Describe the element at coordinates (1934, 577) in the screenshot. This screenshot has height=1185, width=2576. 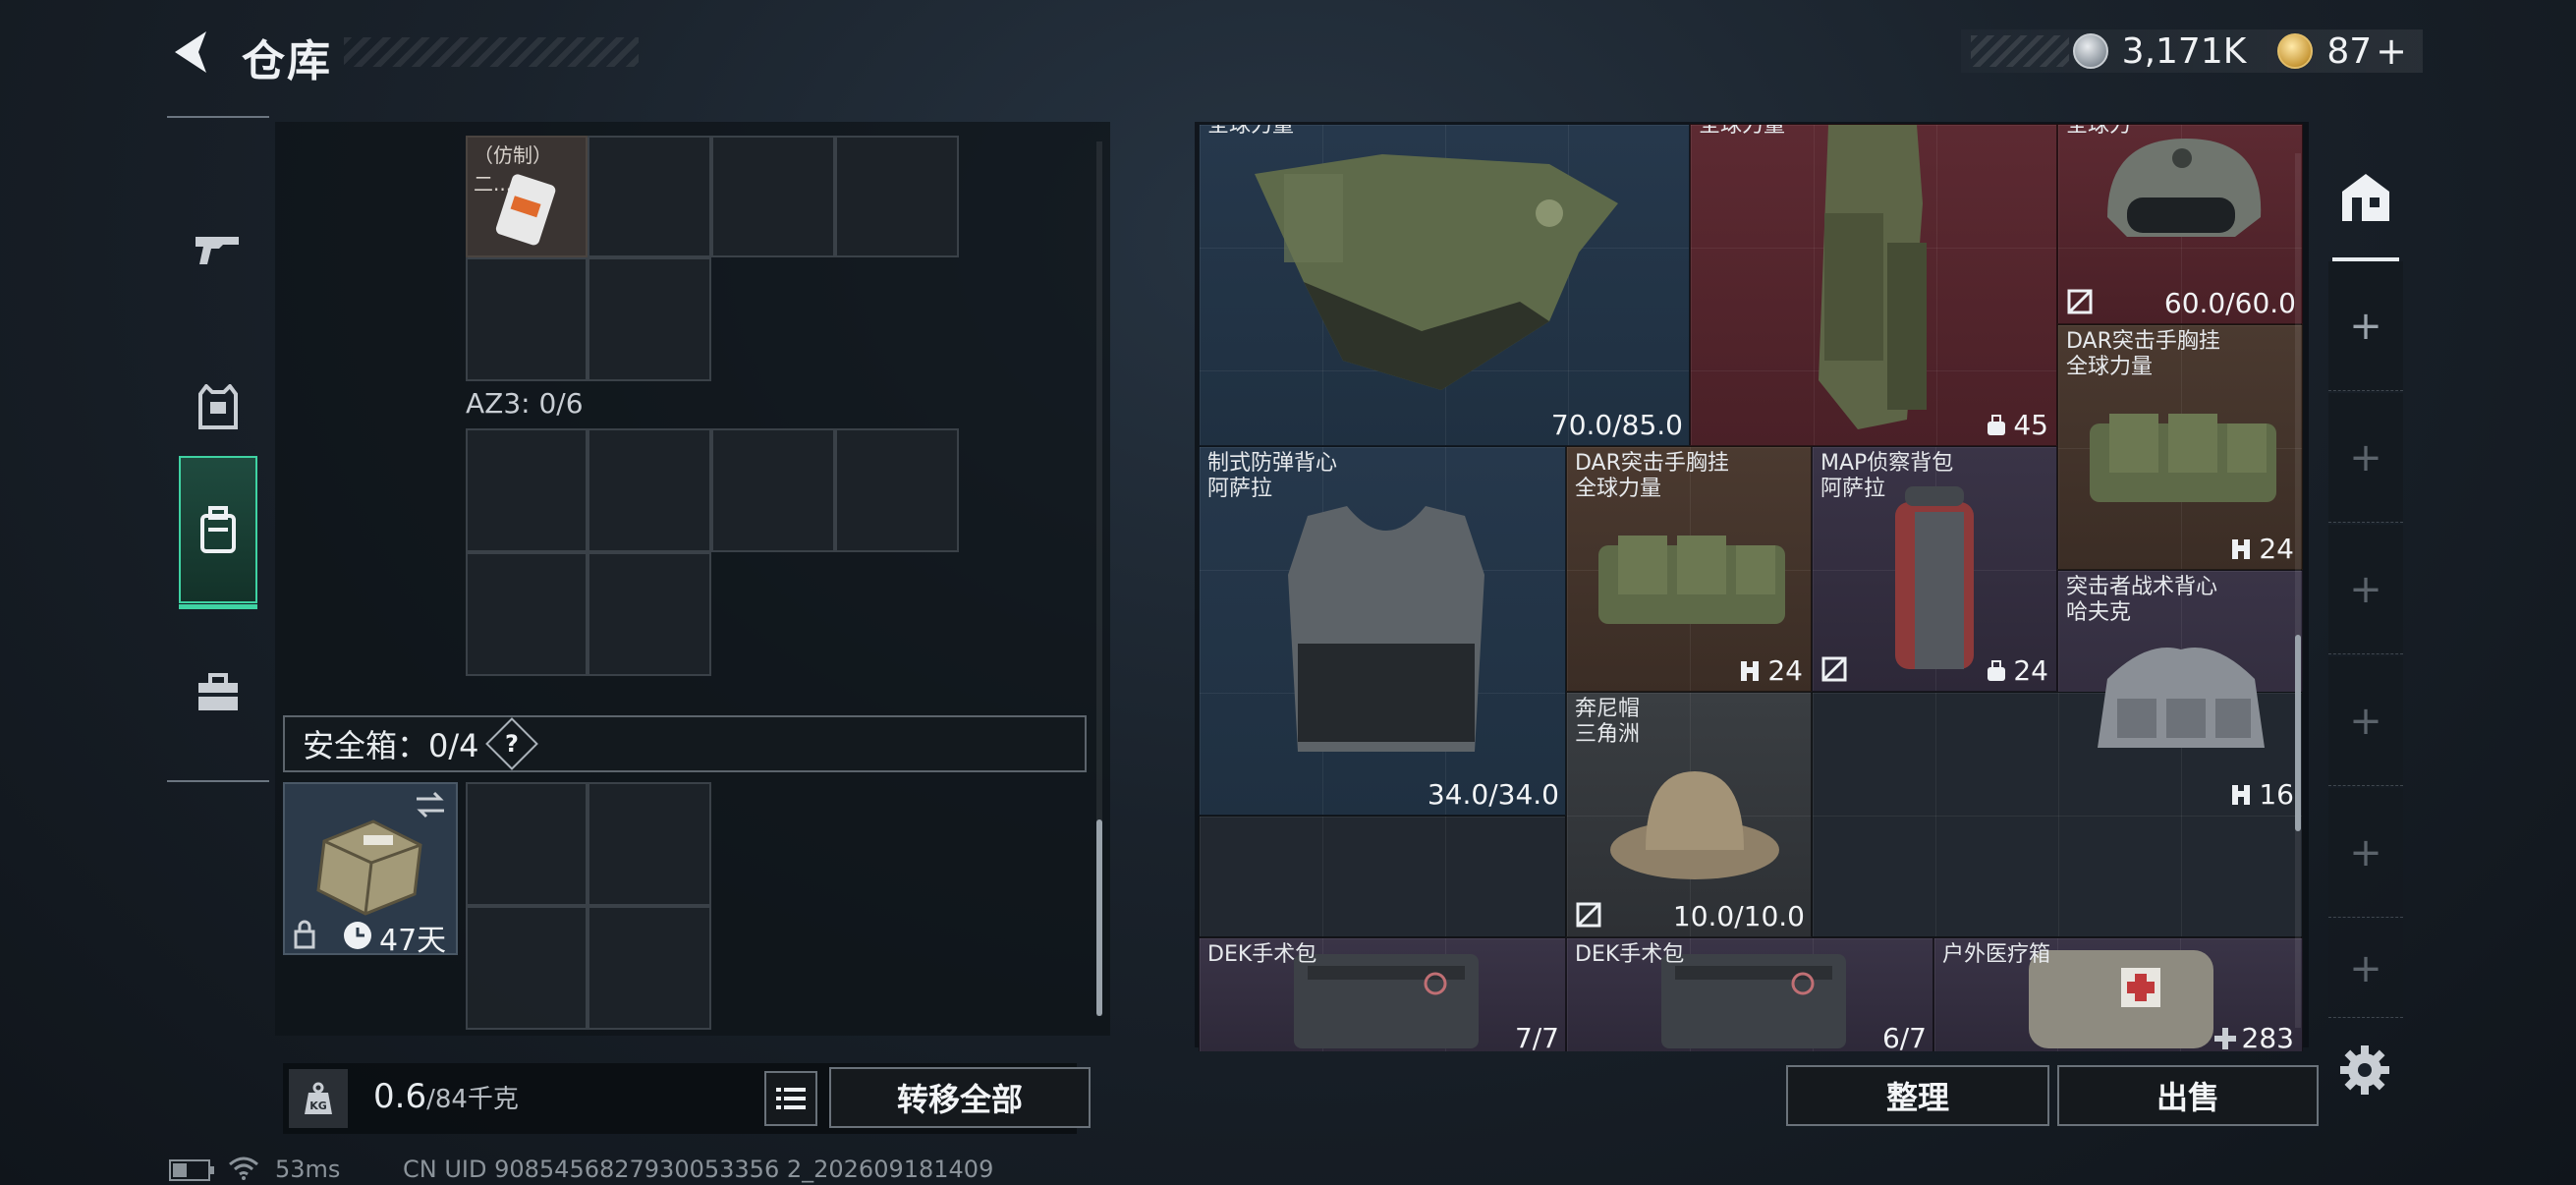
I see `backpack-icon` at that location.